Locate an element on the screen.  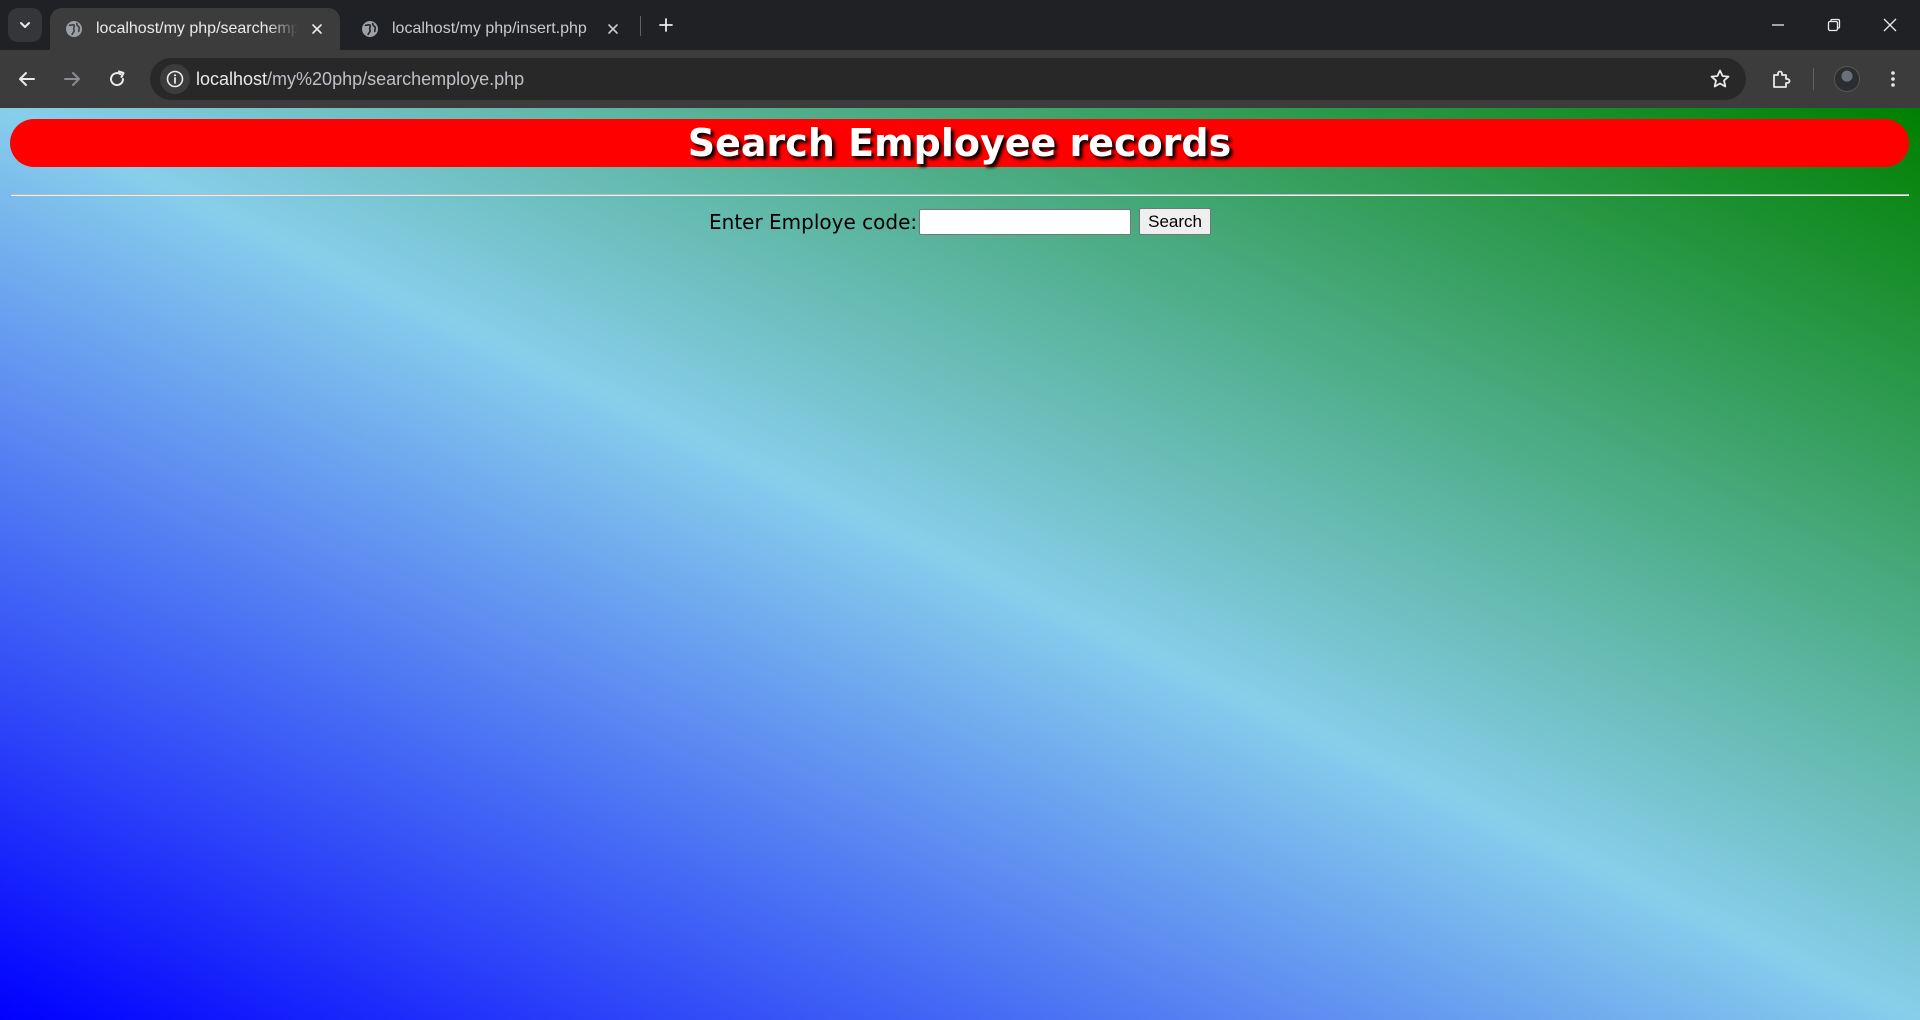
url-host: localhost is located at coordinates (232, 79).